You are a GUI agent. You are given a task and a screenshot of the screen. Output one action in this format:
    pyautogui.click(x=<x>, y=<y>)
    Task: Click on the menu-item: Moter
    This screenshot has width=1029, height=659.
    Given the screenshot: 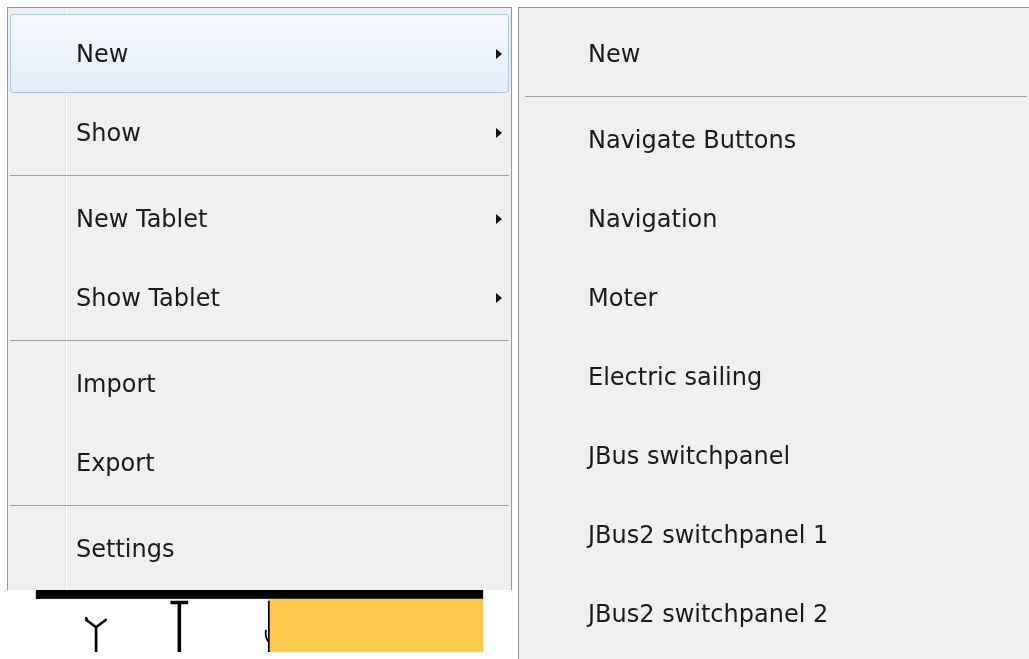 What is the action you would take?
    pyautogui.click(x=774, y=297)
    